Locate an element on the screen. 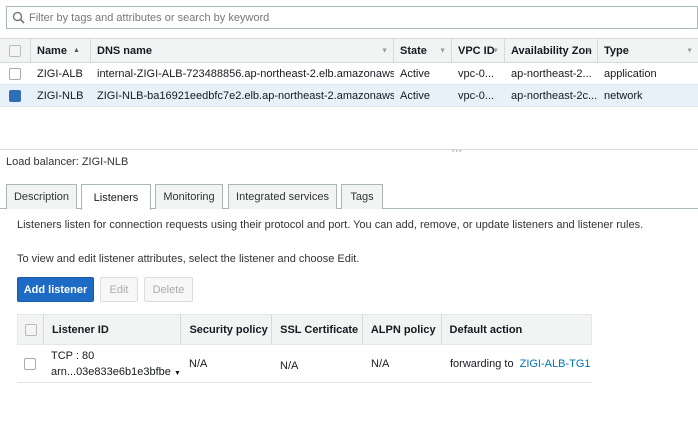 The image size is (698, 422). edit-button: Edit is located at coordinates (119, 289).